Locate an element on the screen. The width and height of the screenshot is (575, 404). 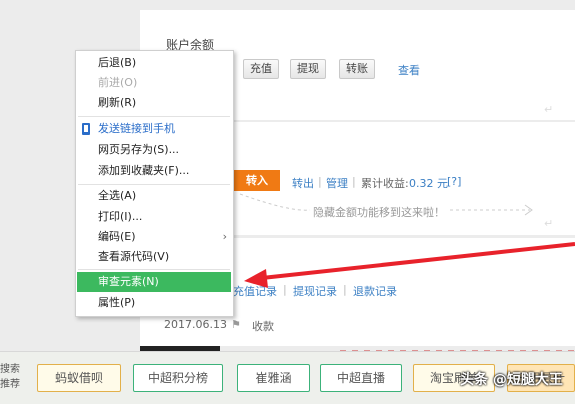
toolbar-label-line2: 推荐 is located at coordinates (10, 384).